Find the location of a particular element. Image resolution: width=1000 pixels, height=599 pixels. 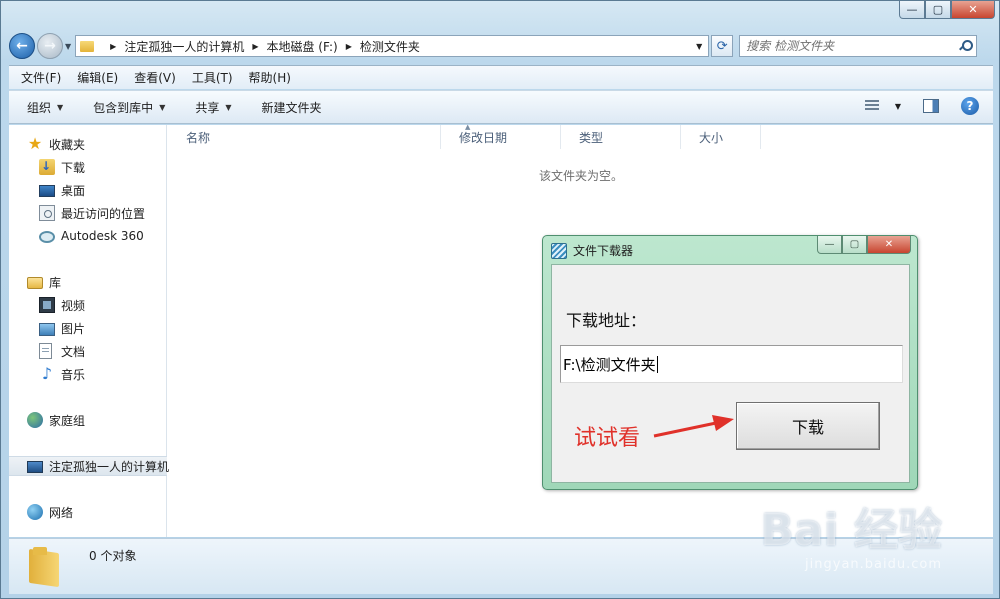

network-icon is located at coordinates (35, 512).